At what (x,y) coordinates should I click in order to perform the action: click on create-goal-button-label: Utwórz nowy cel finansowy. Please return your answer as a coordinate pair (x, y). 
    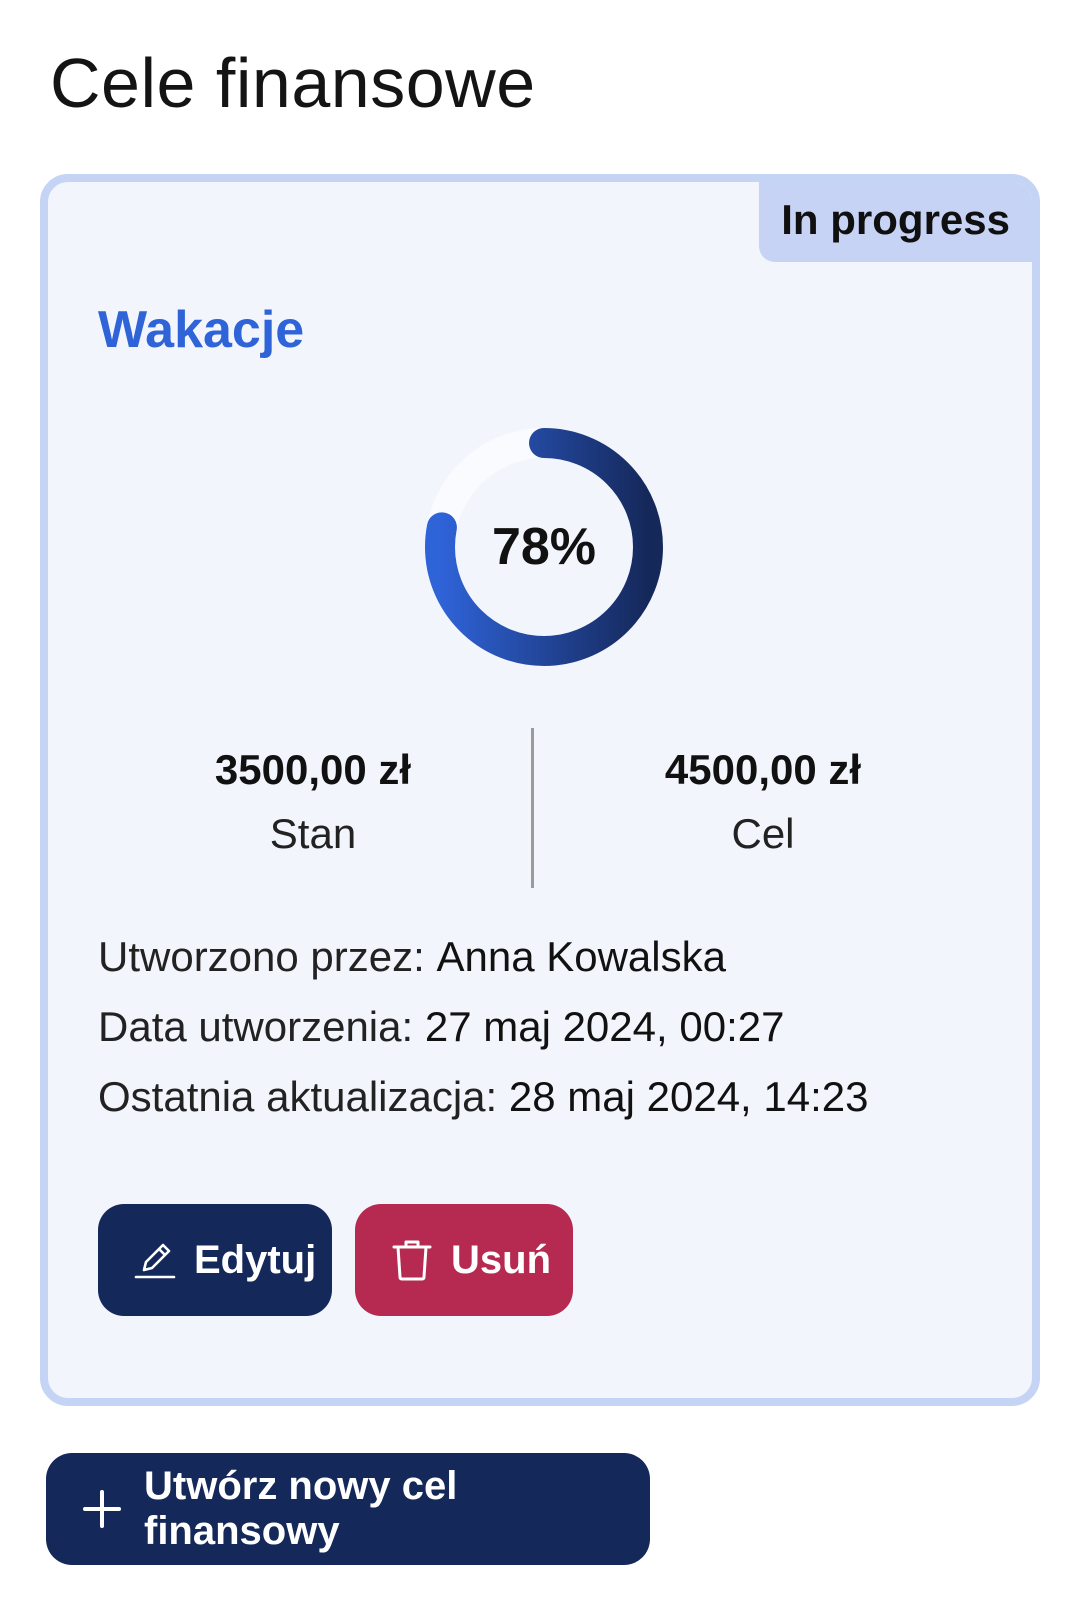
    Looking at the image, I should click on (301, 1508).